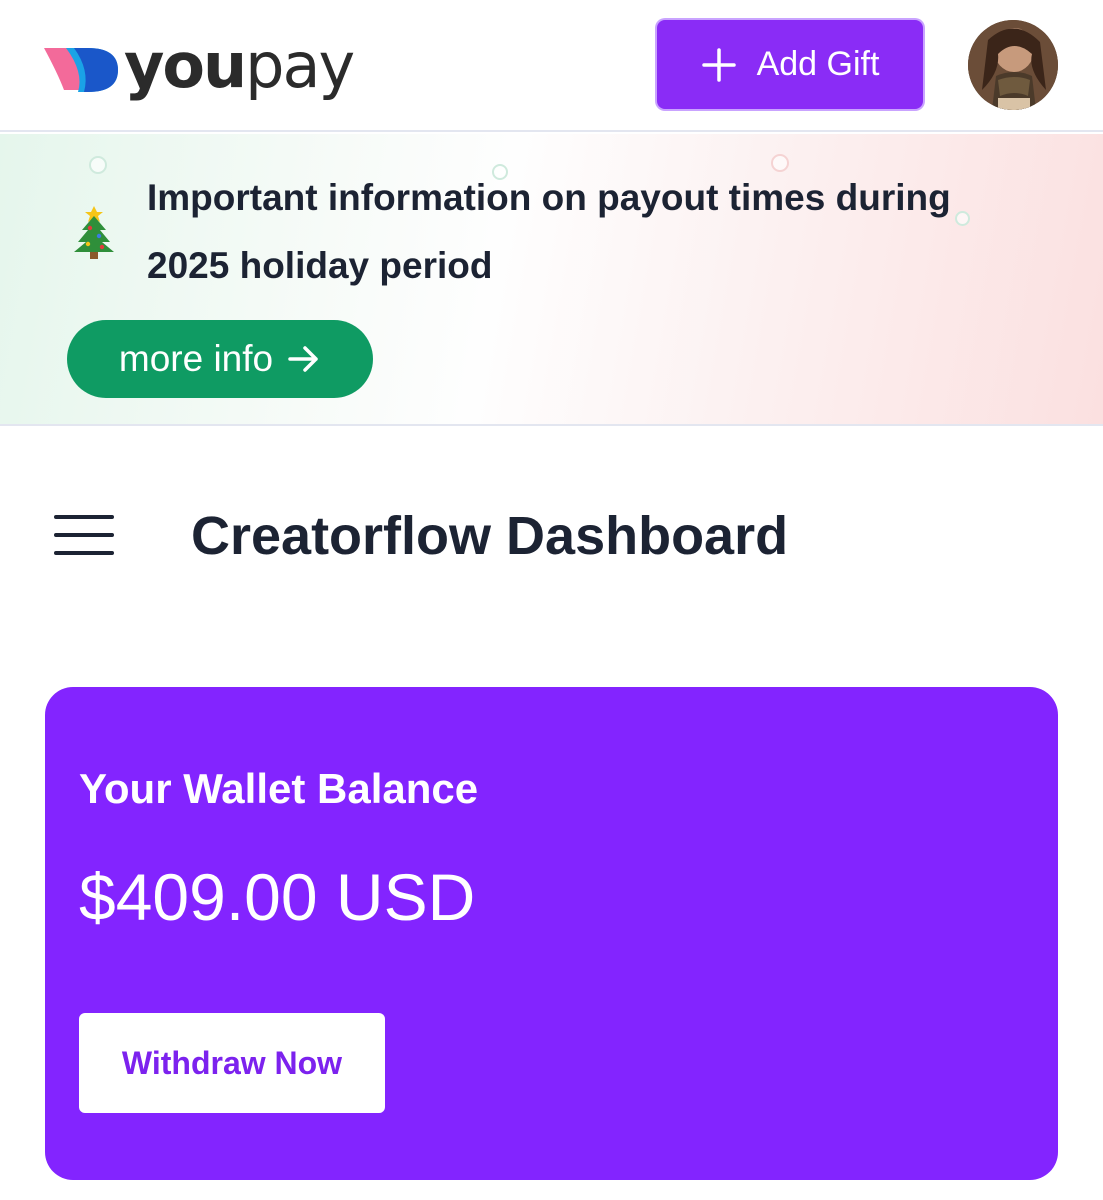 The image size is (1103, 1200). I want to click on christmas-tree-icon, so click(94, 232).